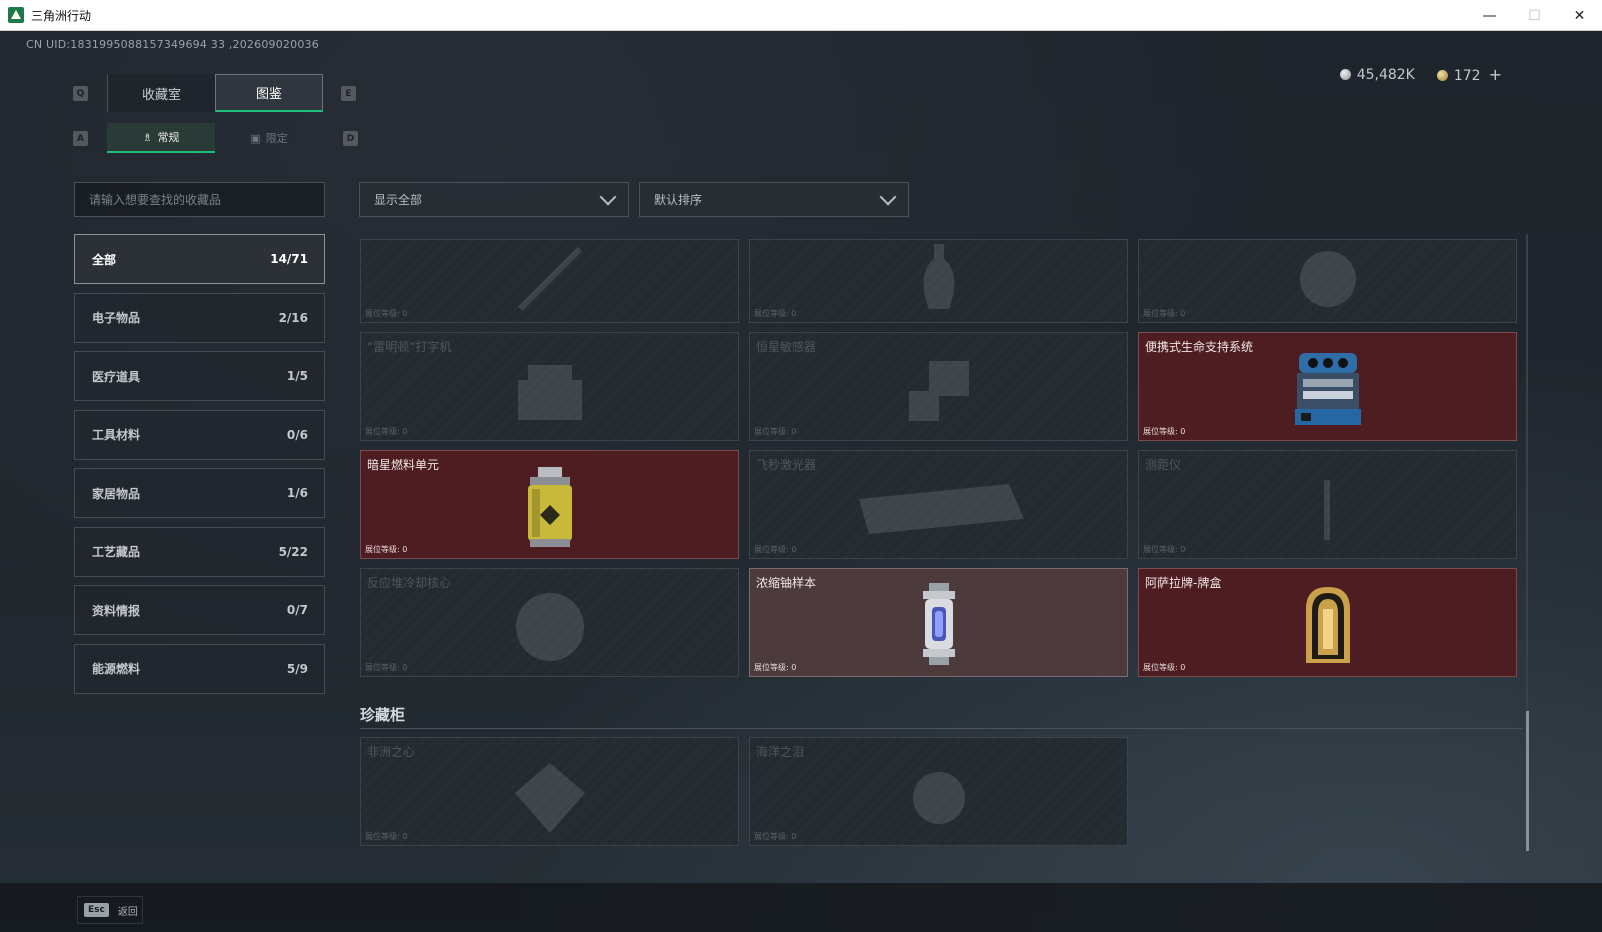 Image resolution: width=1602 pixels, height=932 pixels. I want to click on window-title: 三角洲行动, so click(61, 15).